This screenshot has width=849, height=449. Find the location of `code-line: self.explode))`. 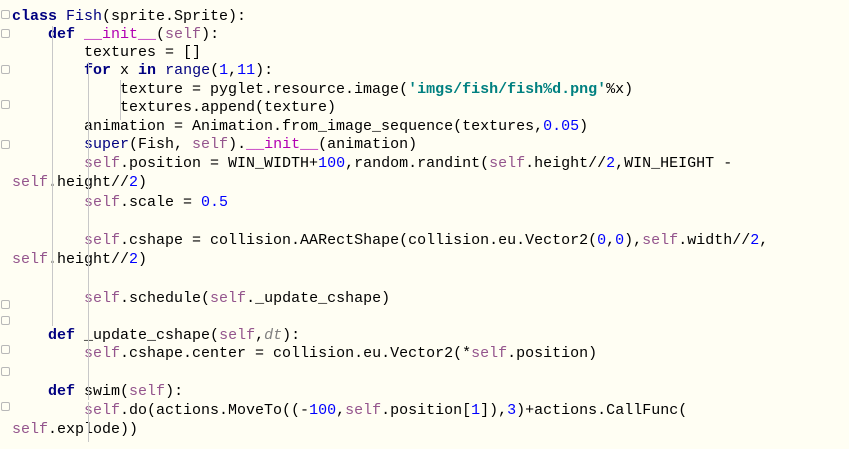

code-line: self.explode)) is located at coordinates (75, 430).